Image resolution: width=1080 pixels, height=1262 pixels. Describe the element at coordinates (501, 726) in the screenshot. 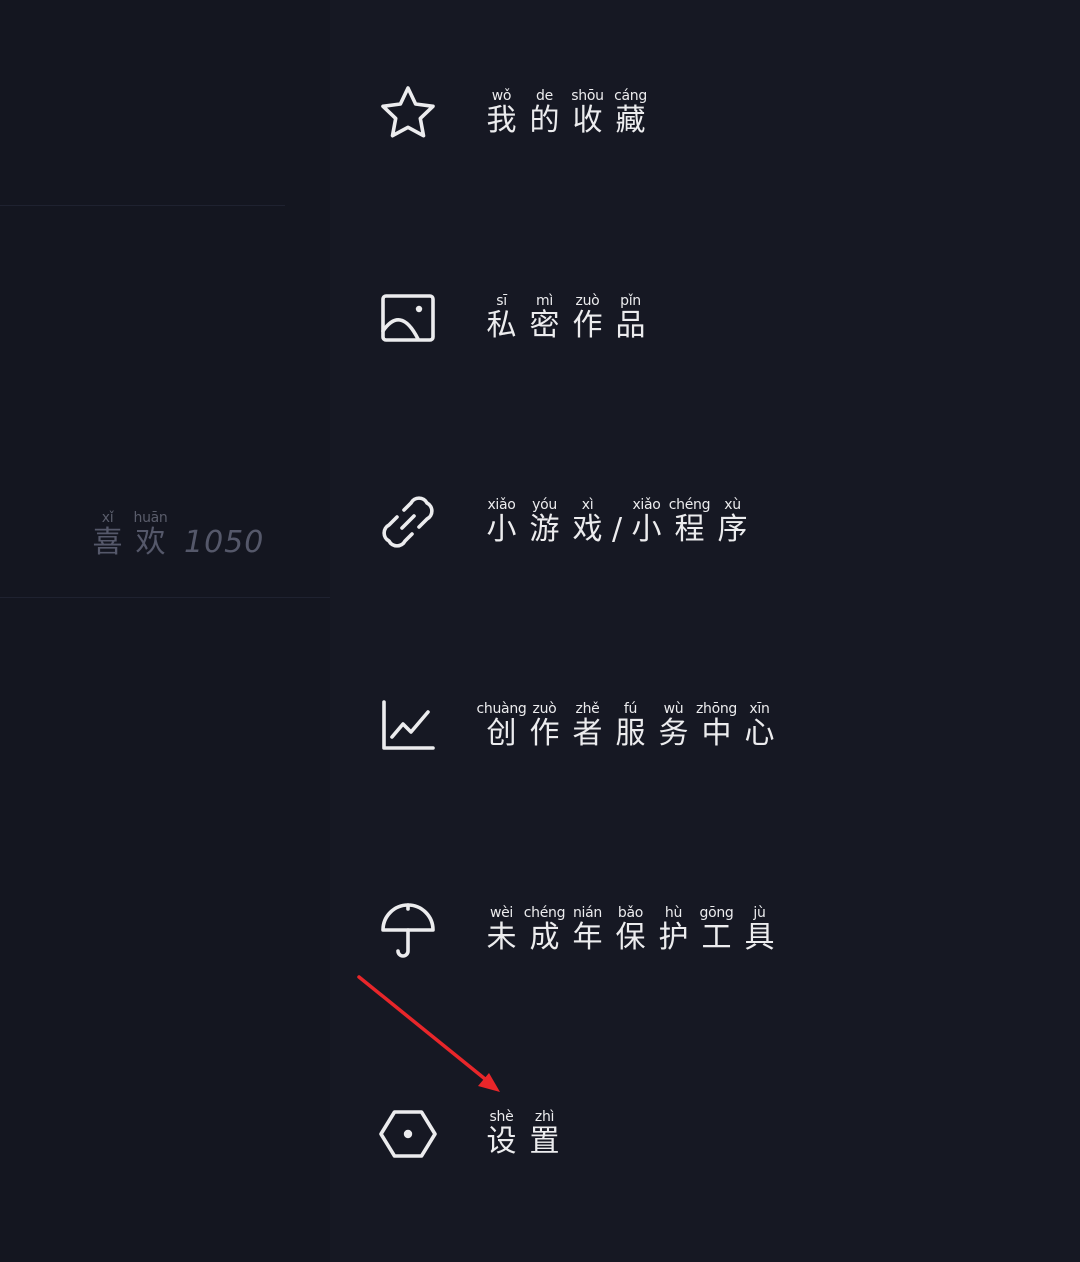

I see `label-char: chuàng 创` at that location.